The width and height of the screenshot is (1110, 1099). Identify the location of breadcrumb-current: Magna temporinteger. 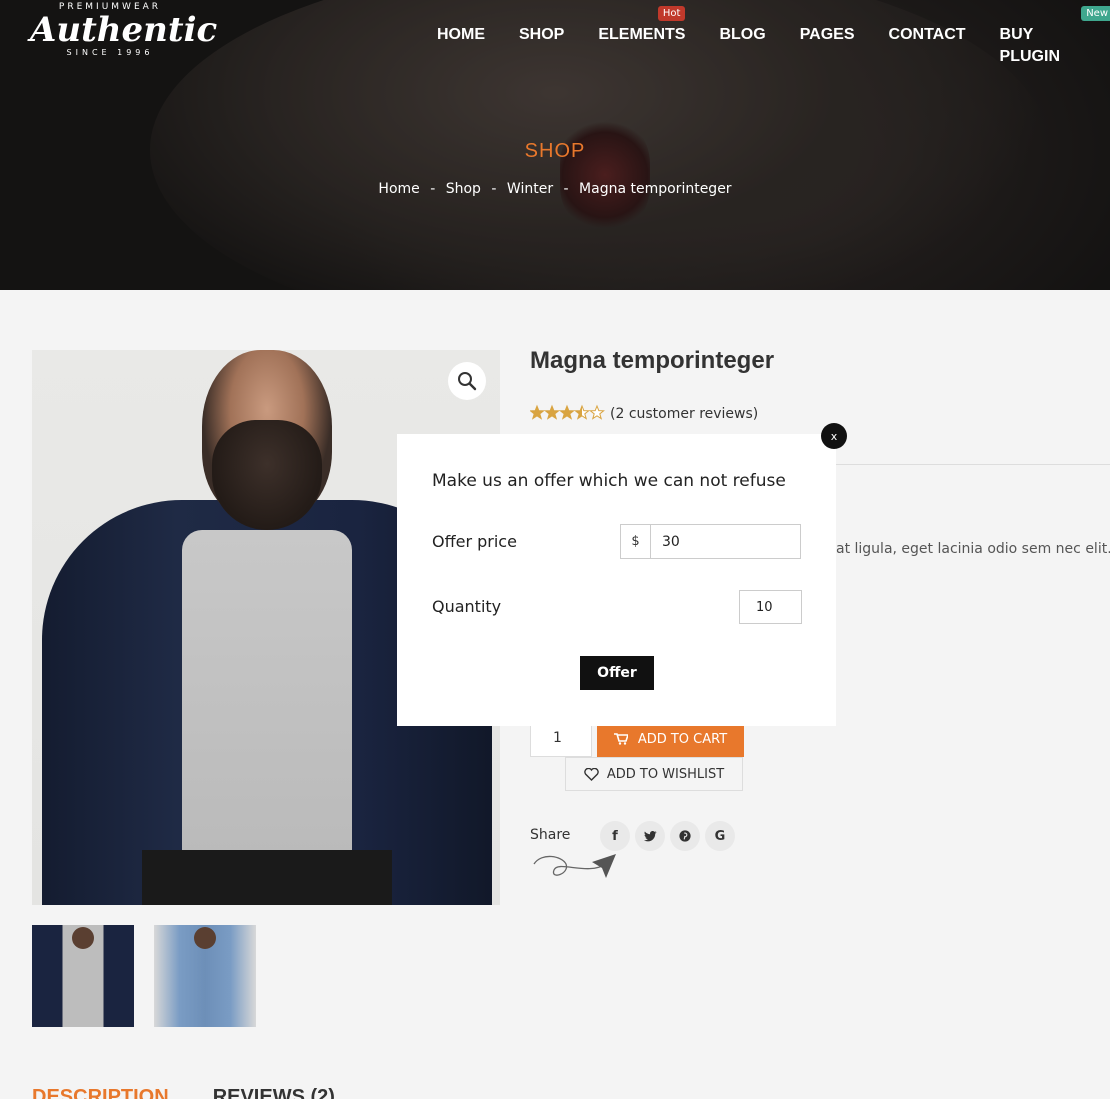
(655, 189).